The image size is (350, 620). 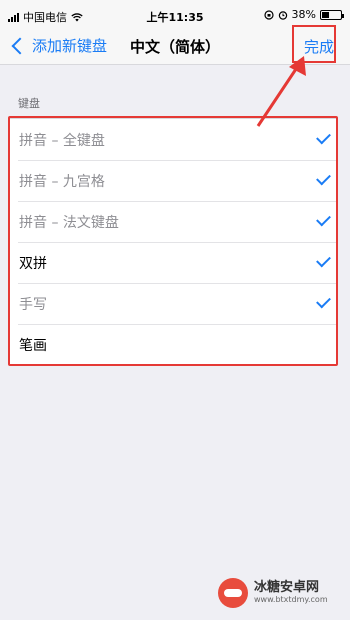 What do you see at coordinates (291, 599) in the screenshot?
I see `watermark-url: www.btxtdmy.com` at bounding box center [291, 599].